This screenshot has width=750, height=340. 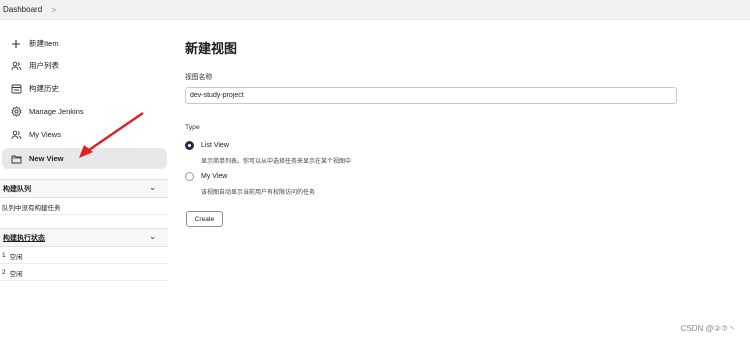 I want to click on type-label: Type, so click(x=192, y=127).